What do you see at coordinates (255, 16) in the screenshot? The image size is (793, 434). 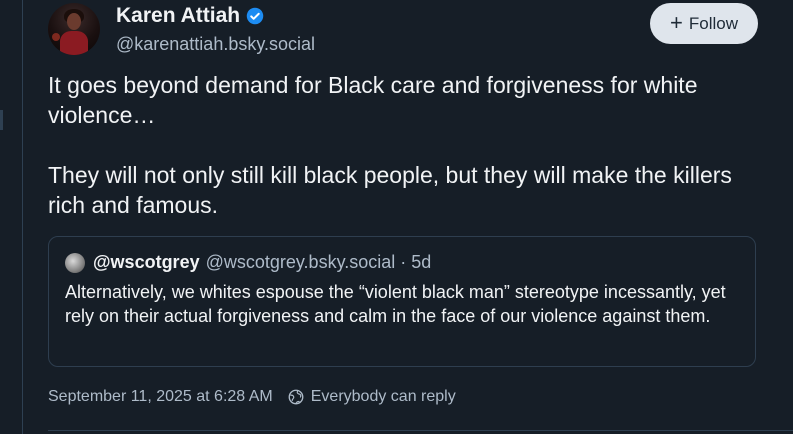 I see `verified-check-icon` at bounding box center [255, 16].